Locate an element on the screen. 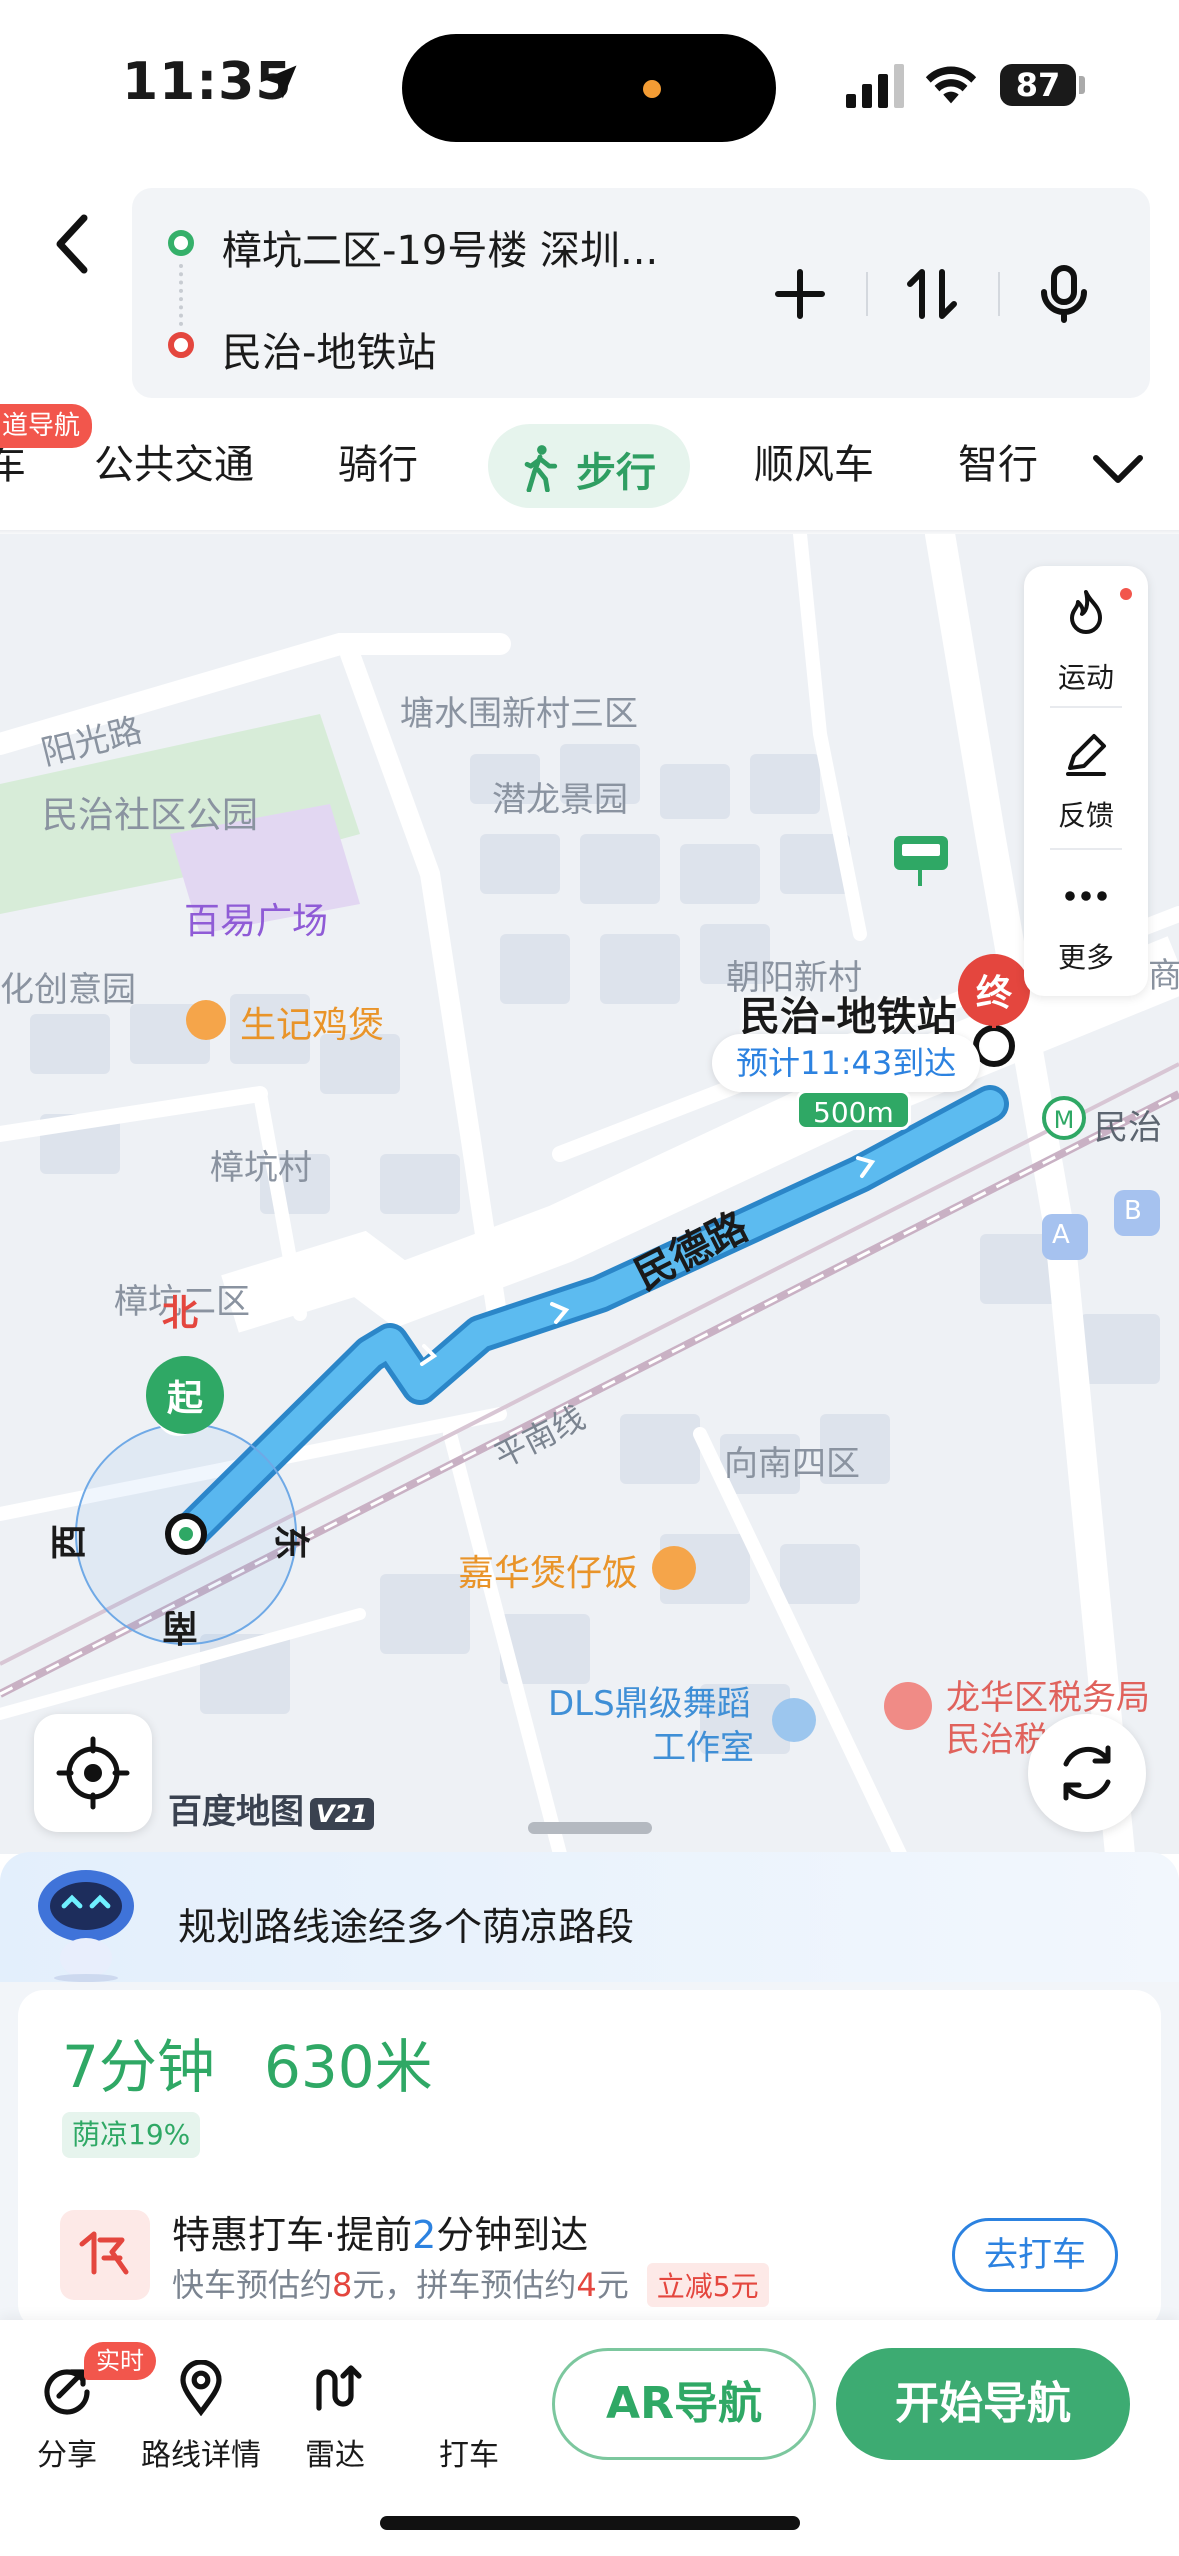  location-arrow-icon is located at coordinates (280, 82).